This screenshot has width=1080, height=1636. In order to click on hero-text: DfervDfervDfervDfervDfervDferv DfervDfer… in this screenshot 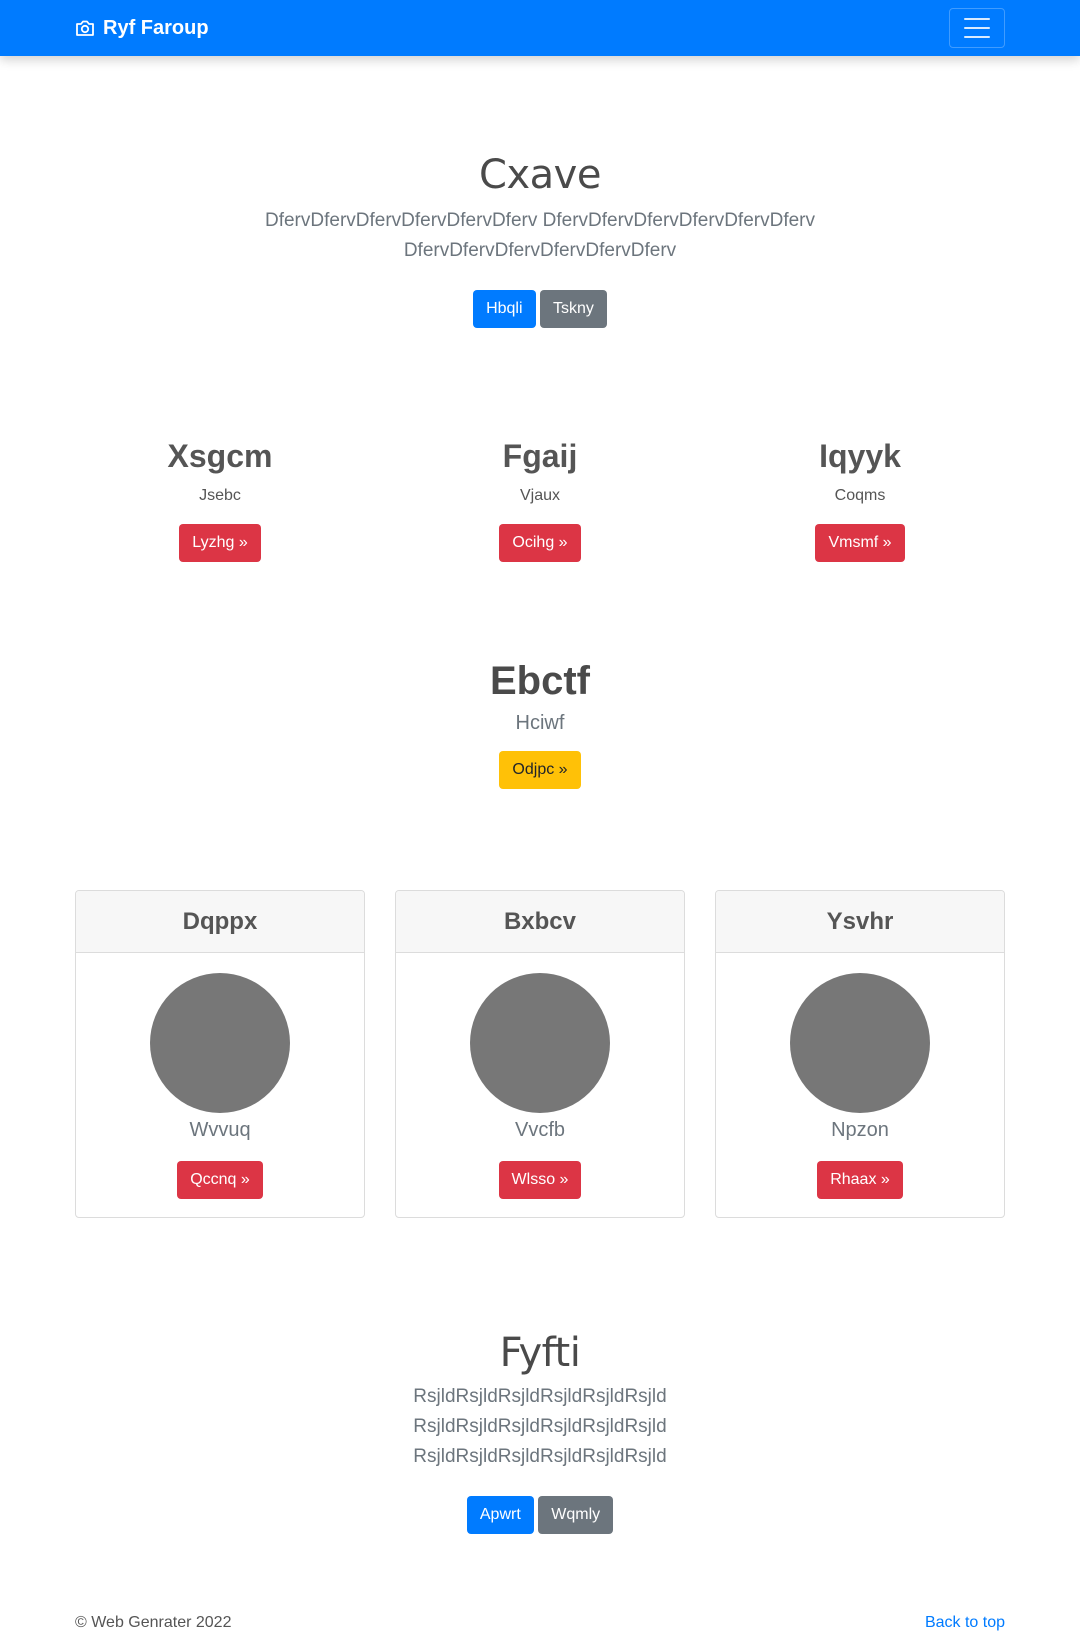, I will do `click(539, 235)`.